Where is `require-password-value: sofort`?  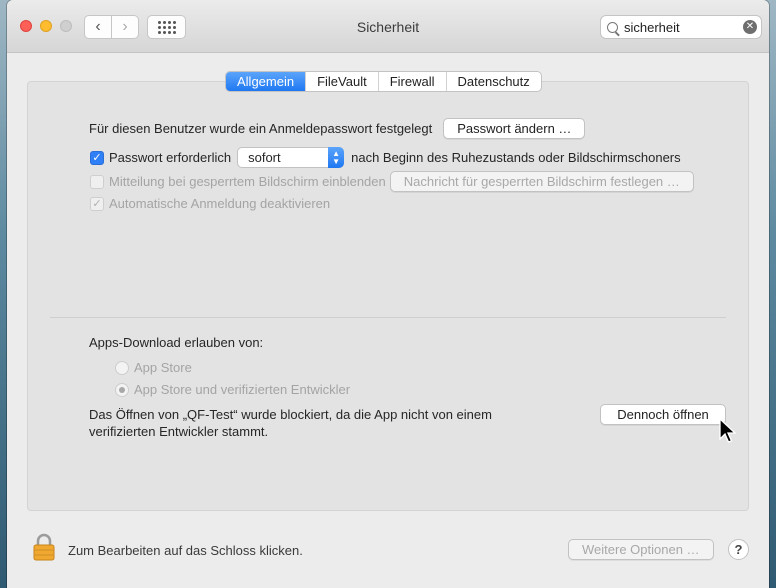
require-password-value: sofort is located at coordinates (264, 157).